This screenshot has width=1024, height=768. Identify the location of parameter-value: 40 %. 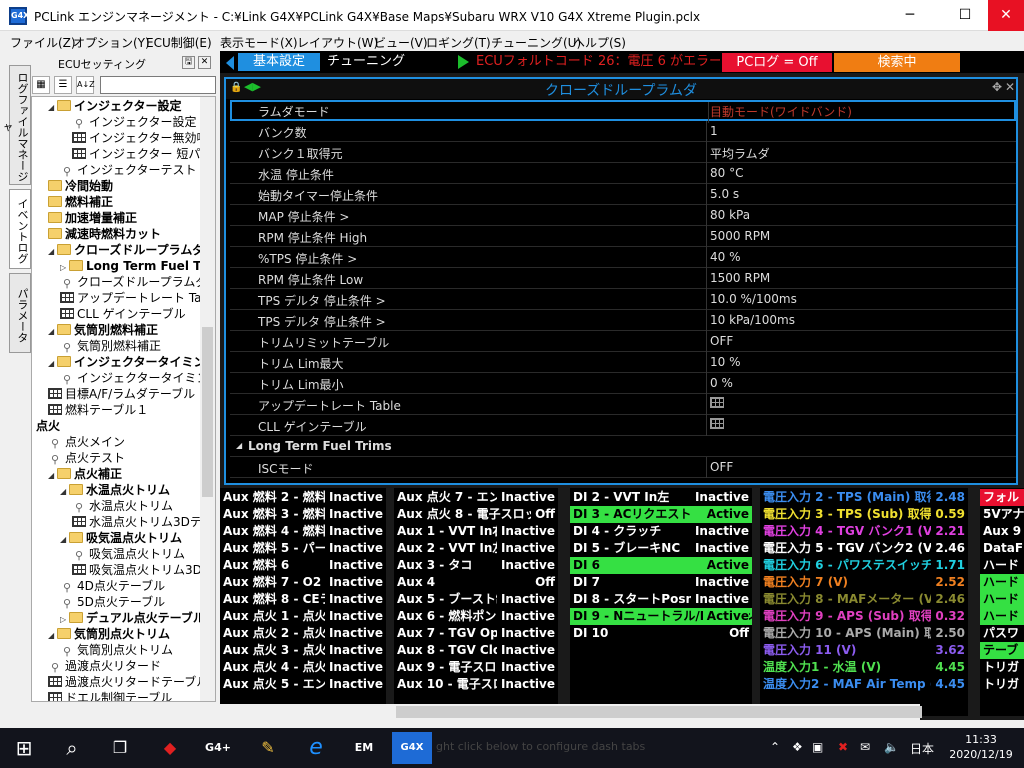
(725, 257).